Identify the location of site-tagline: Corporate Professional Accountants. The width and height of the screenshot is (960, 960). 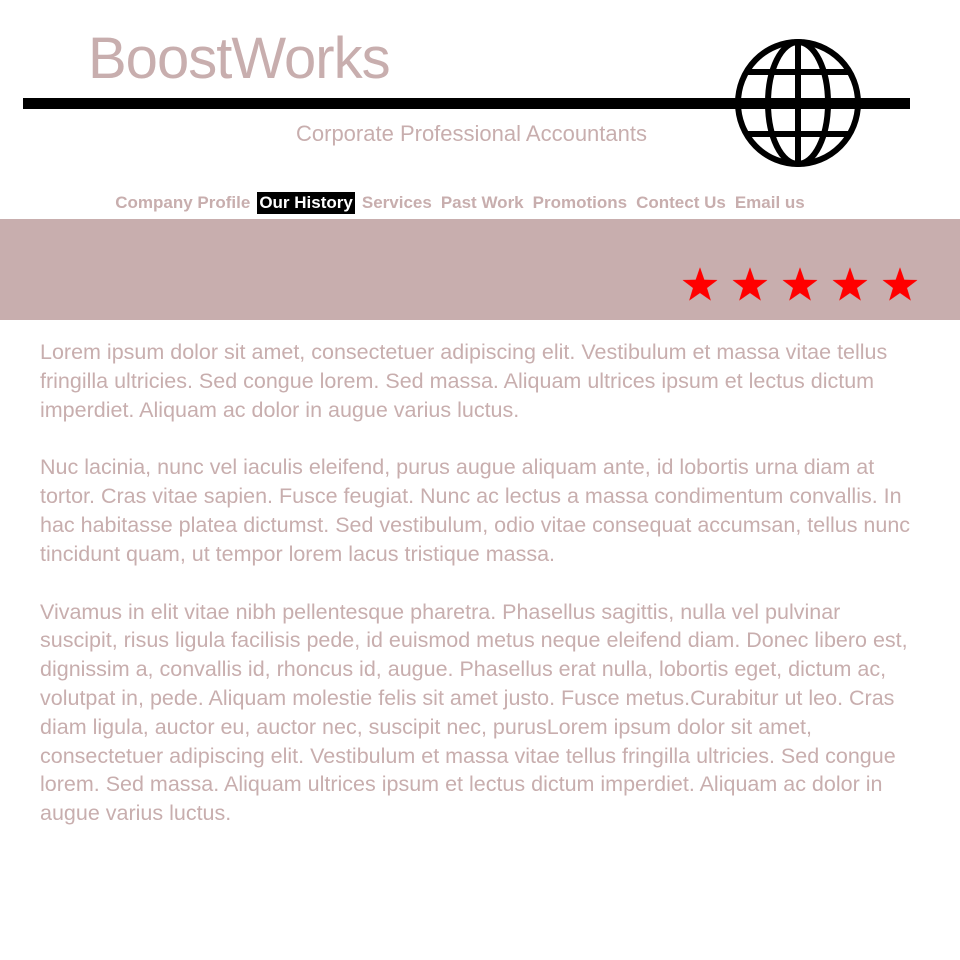
(471, 133).